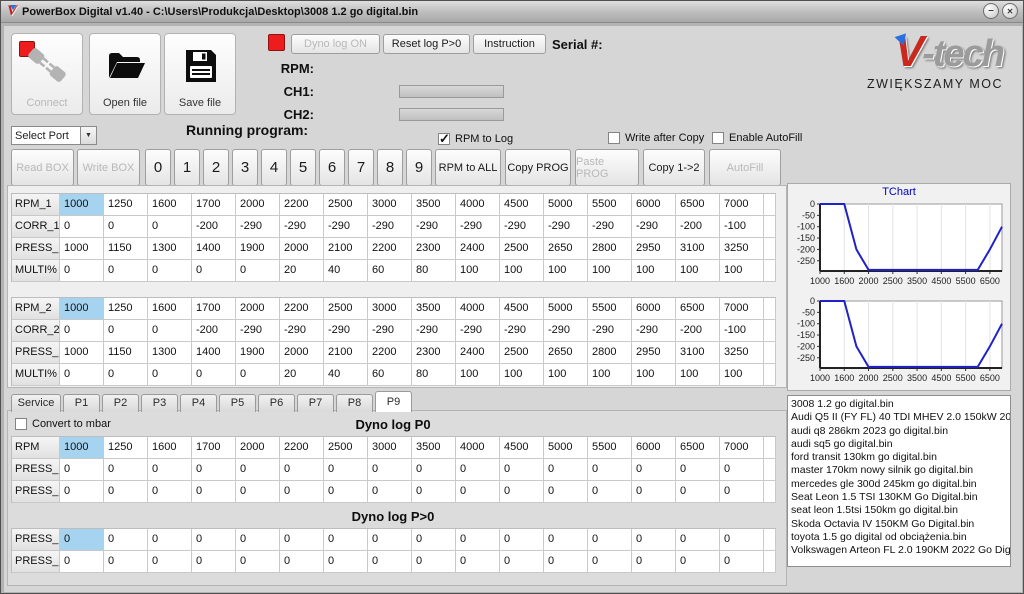 The height and width of the screenshot is (594, 1024). I want to click on digit-button-6: 6, so click(332, 167).